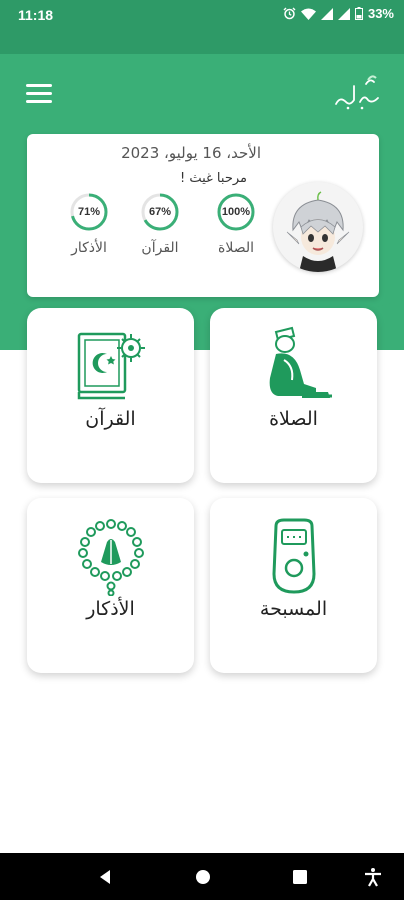 The height and width of the screenshot is (900, 404). I want to click on avatar-image, so click(318, 231).